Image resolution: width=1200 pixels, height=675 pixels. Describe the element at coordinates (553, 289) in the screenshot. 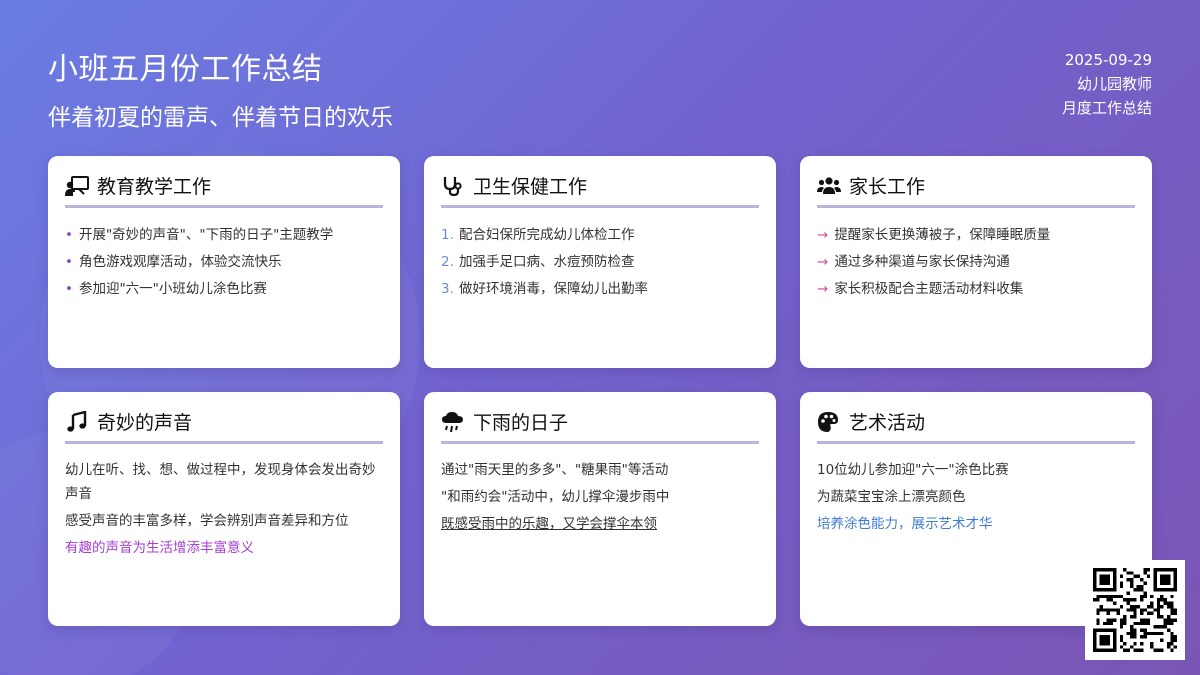

I see `list-item-text: 做好环境消毒，保障幼儿出勤率` at that location.